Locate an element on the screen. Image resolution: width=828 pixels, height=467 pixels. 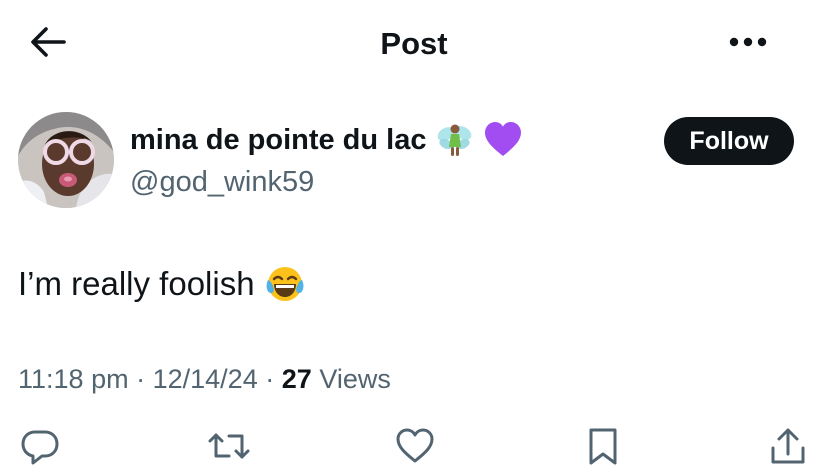
bookmark-icon is located at coordinates (603, 446).